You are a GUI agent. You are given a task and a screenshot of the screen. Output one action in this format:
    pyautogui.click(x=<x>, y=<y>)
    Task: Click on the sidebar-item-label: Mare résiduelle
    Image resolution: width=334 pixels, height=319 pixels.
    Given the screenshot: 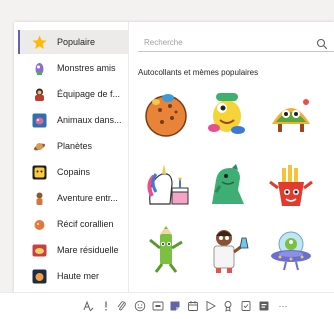 What is the action you would take?
    pyautogui.click(x=88, y=250)
    